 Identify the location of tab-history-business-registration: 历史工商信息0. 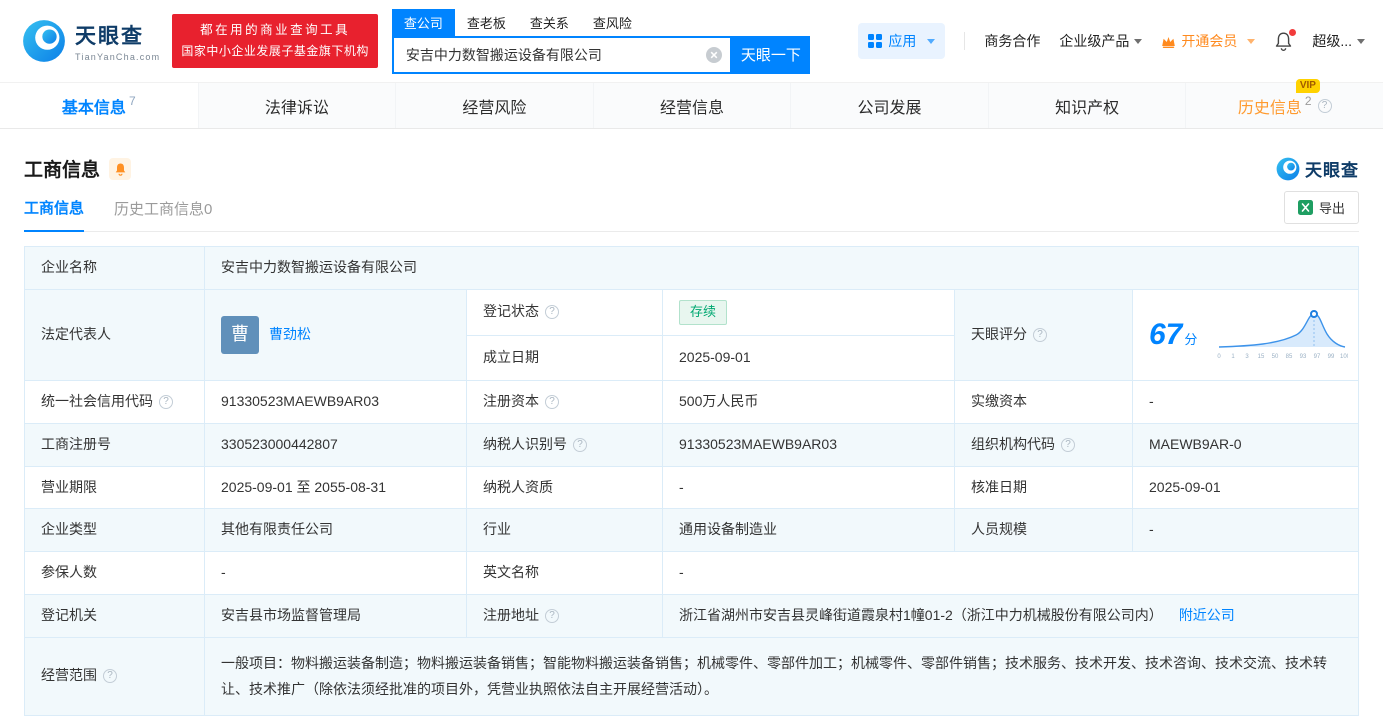
(163, 214).